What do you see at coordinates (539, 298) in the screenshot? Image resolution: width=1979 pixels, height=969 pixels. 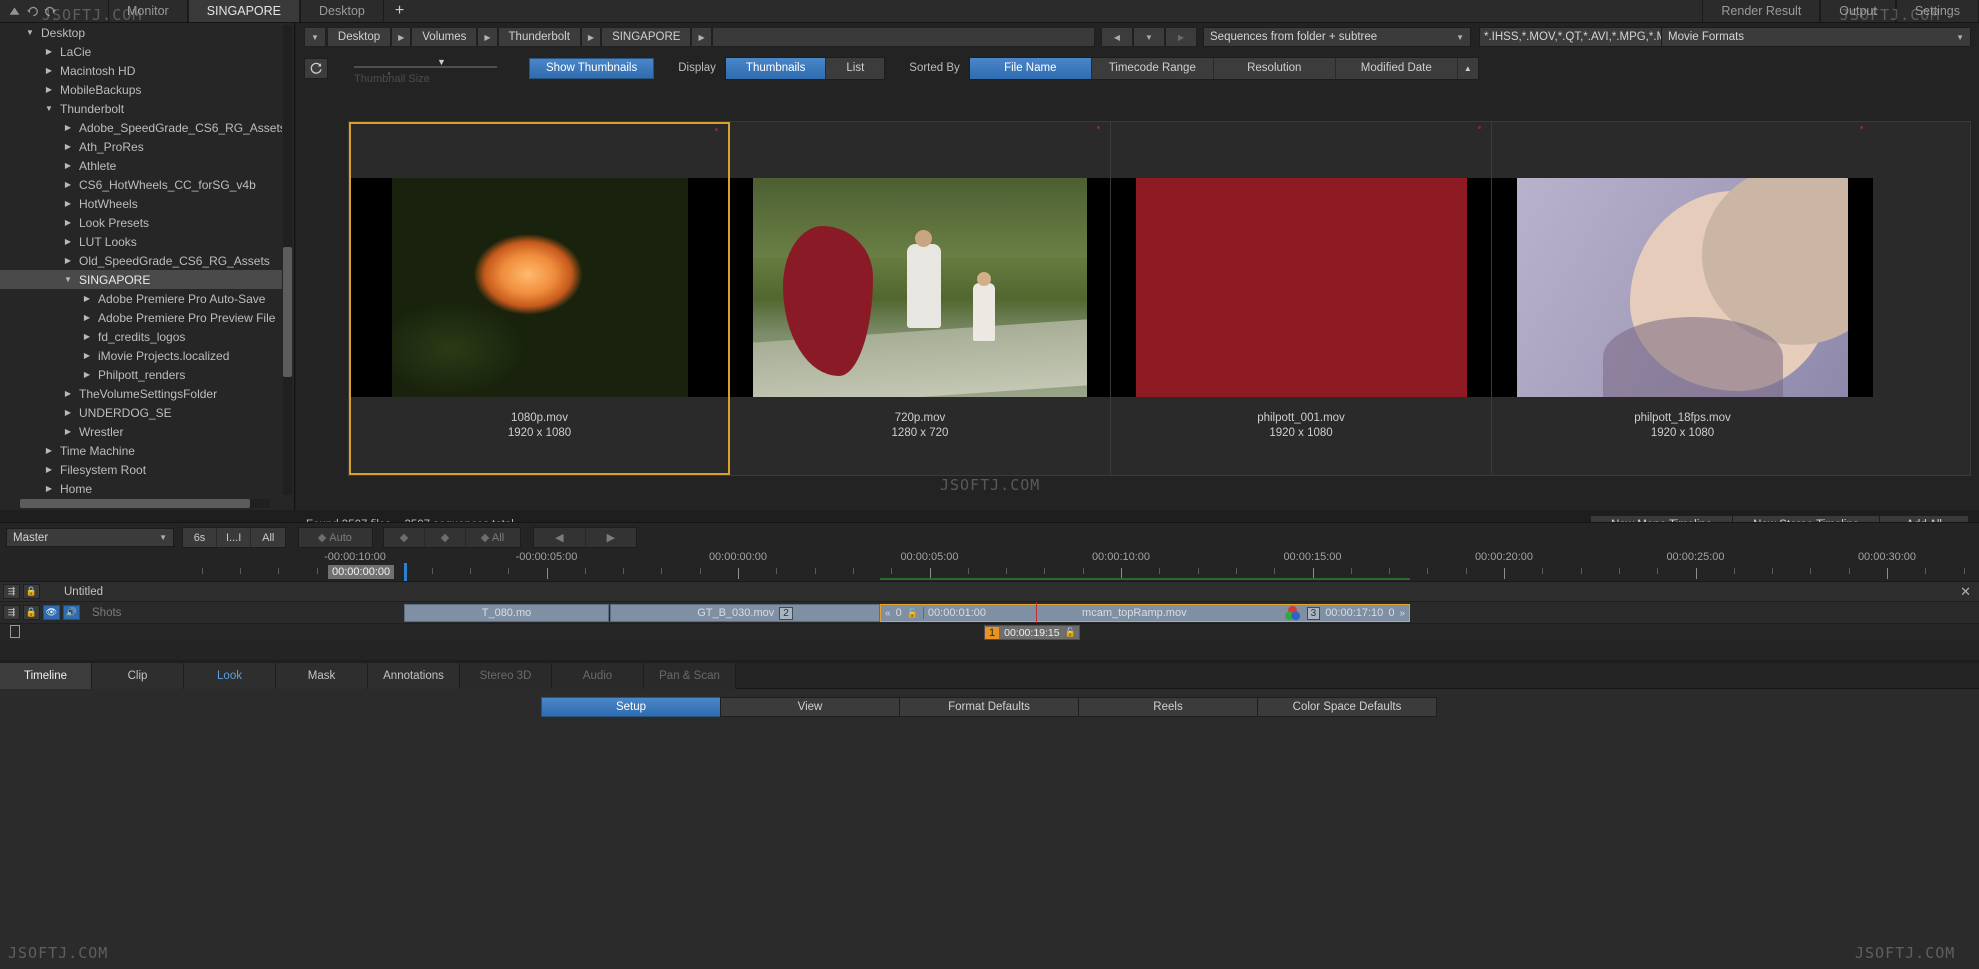 I see `thumbnail-item-1080p: 1080p.mov 1920 x 1080` at bounding box center [539, 298].